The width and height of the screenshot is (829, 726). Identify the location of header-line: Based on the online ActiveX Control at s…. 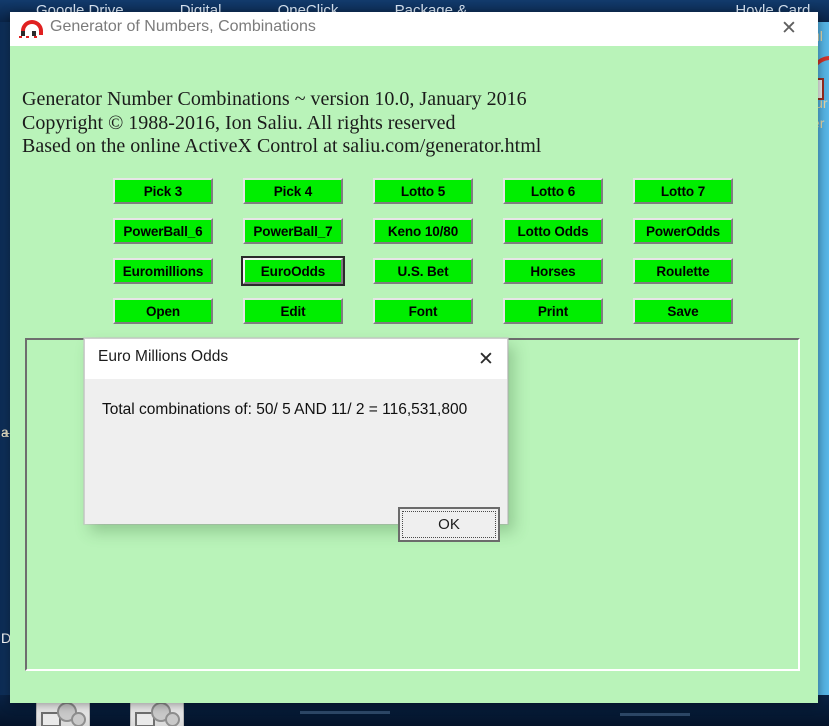
(282, 146).